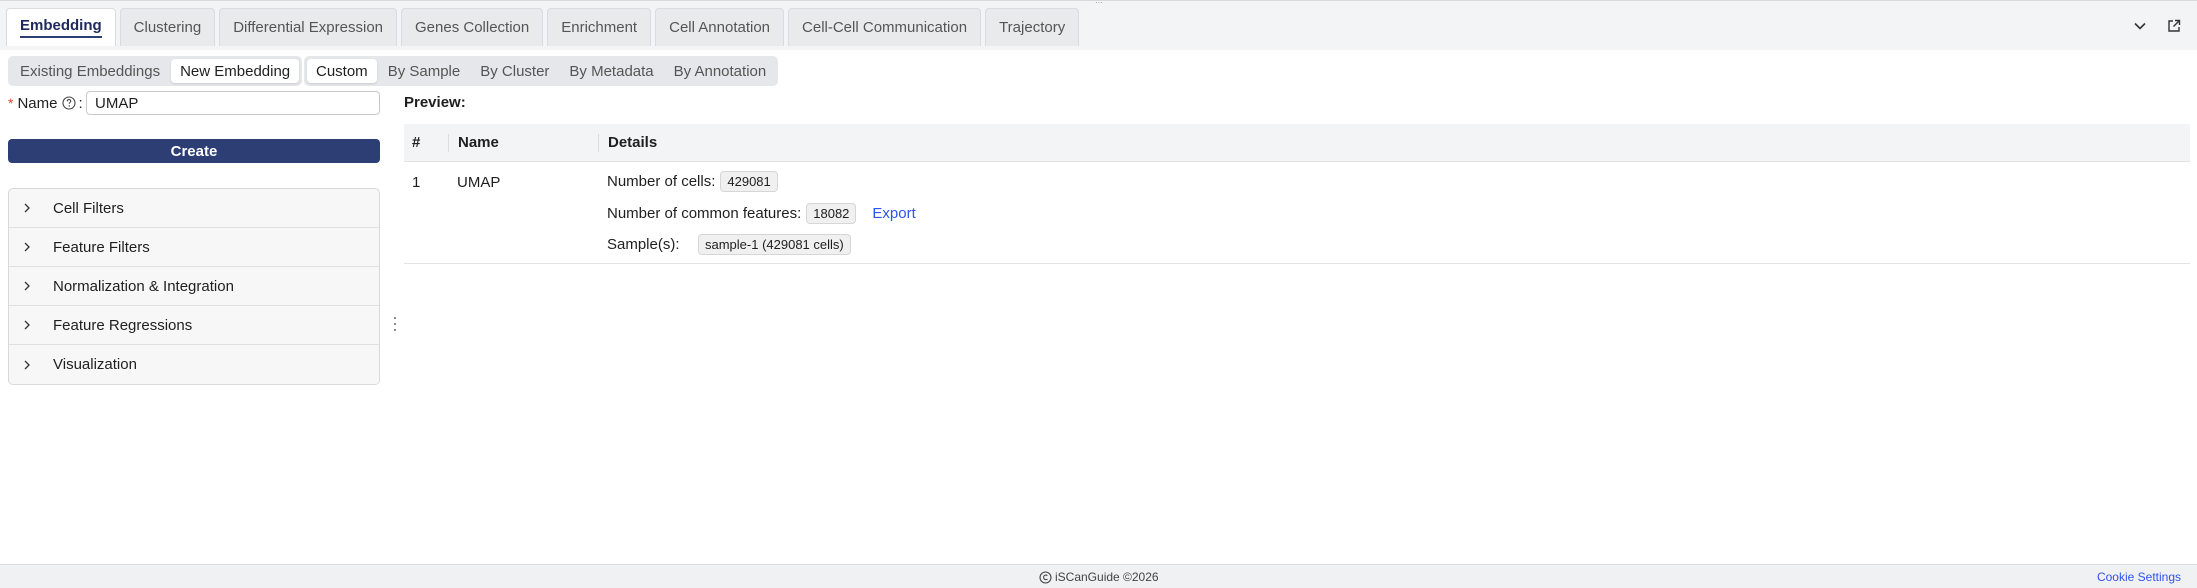 The image size is (2197, 588). Describe the element at coordinates (395, 324) in the screenshot. I see `panel-resize-handle` at that location.